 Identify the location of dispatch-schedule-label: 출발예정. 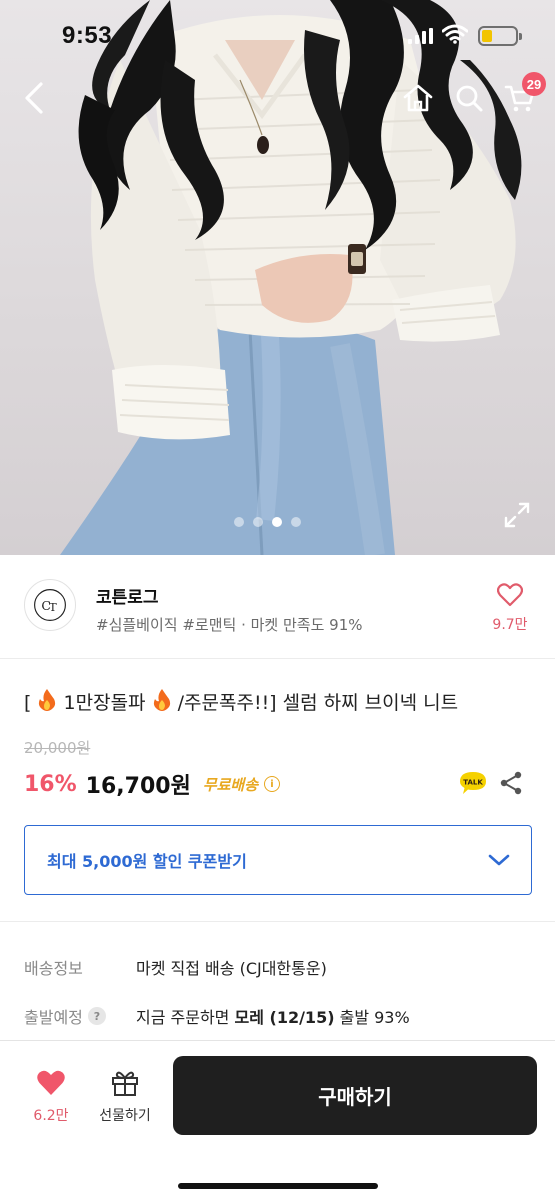
(53, 1017).